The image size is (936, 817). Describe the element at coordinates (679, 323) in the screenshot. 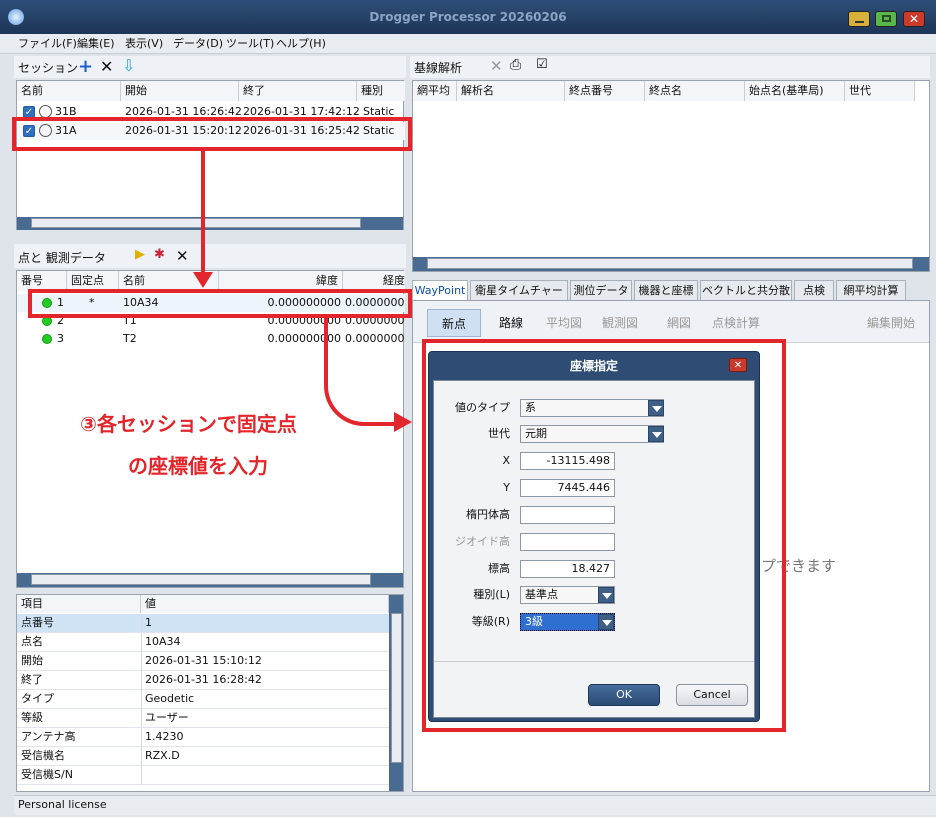

I see `network-map-button: 網図` at that location.